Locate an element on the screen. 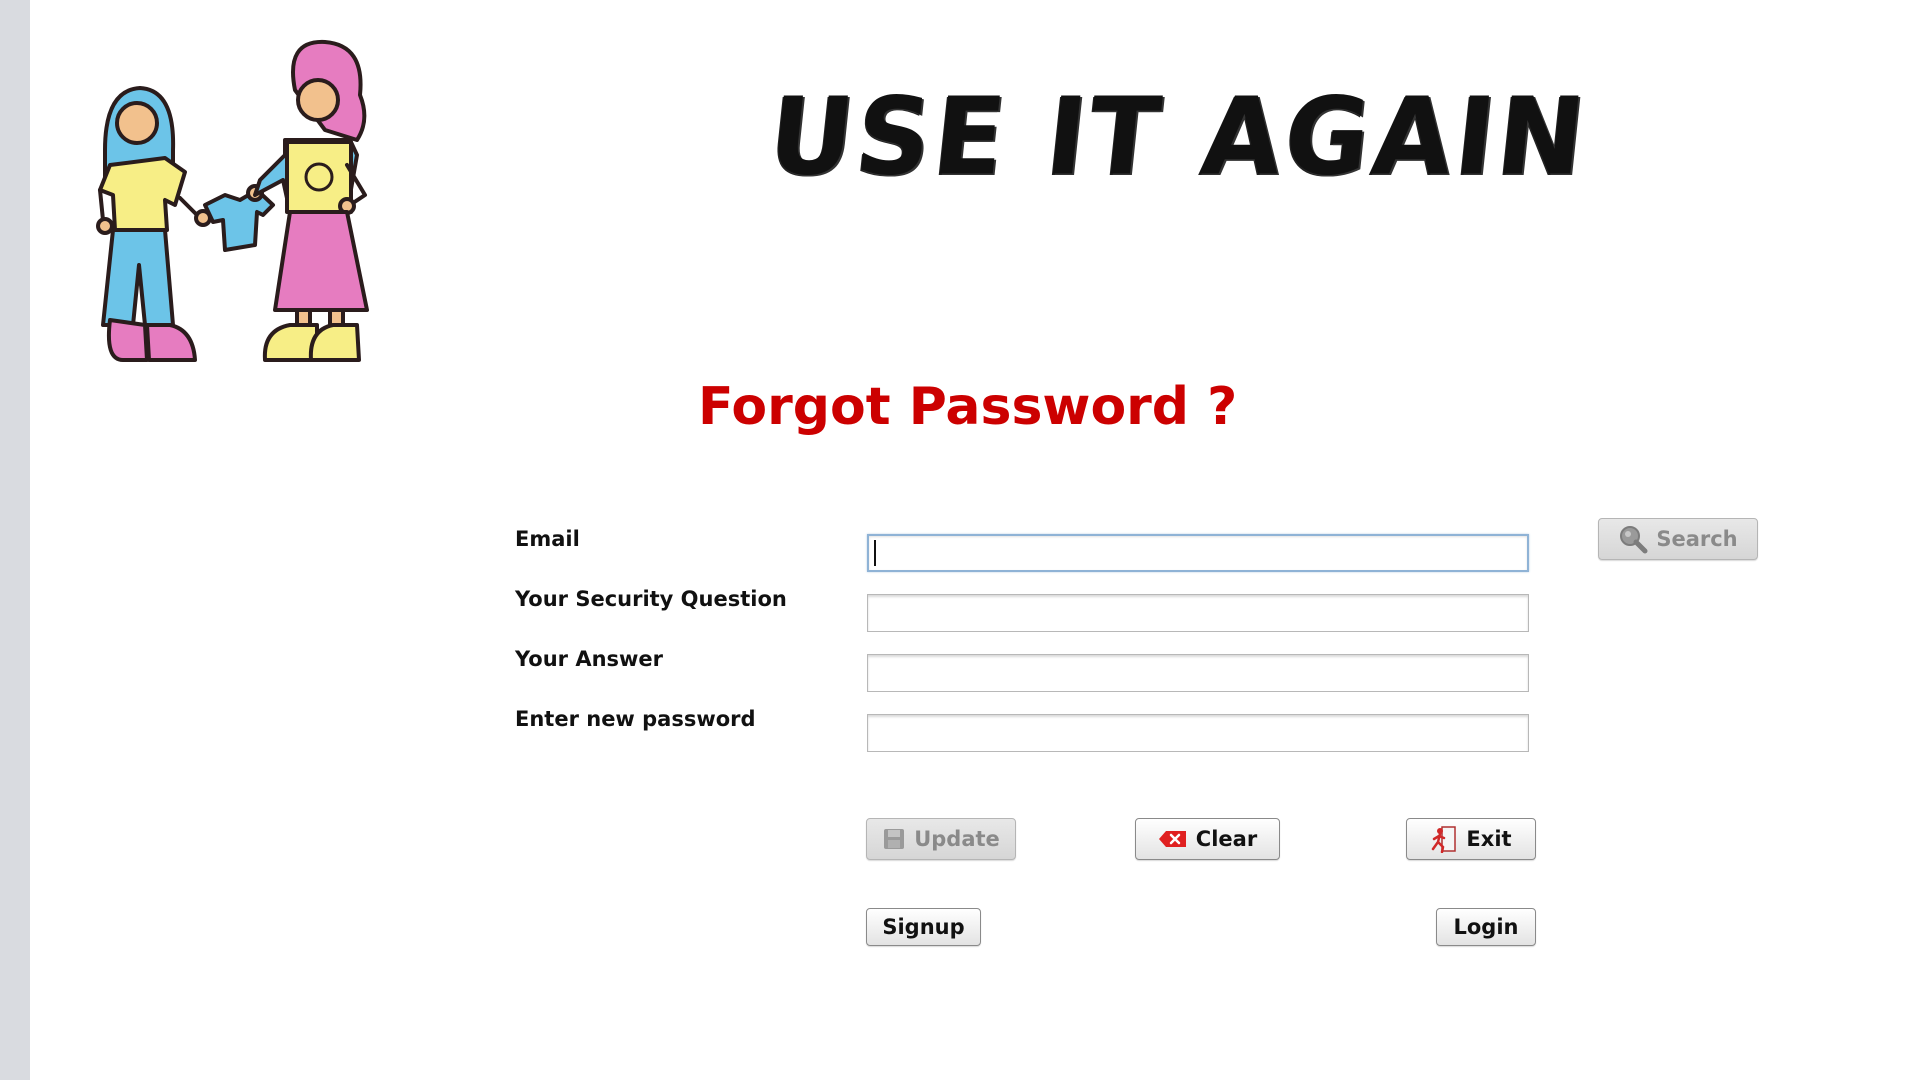  search-button-label: Search is located at coordinates (1697, 539).